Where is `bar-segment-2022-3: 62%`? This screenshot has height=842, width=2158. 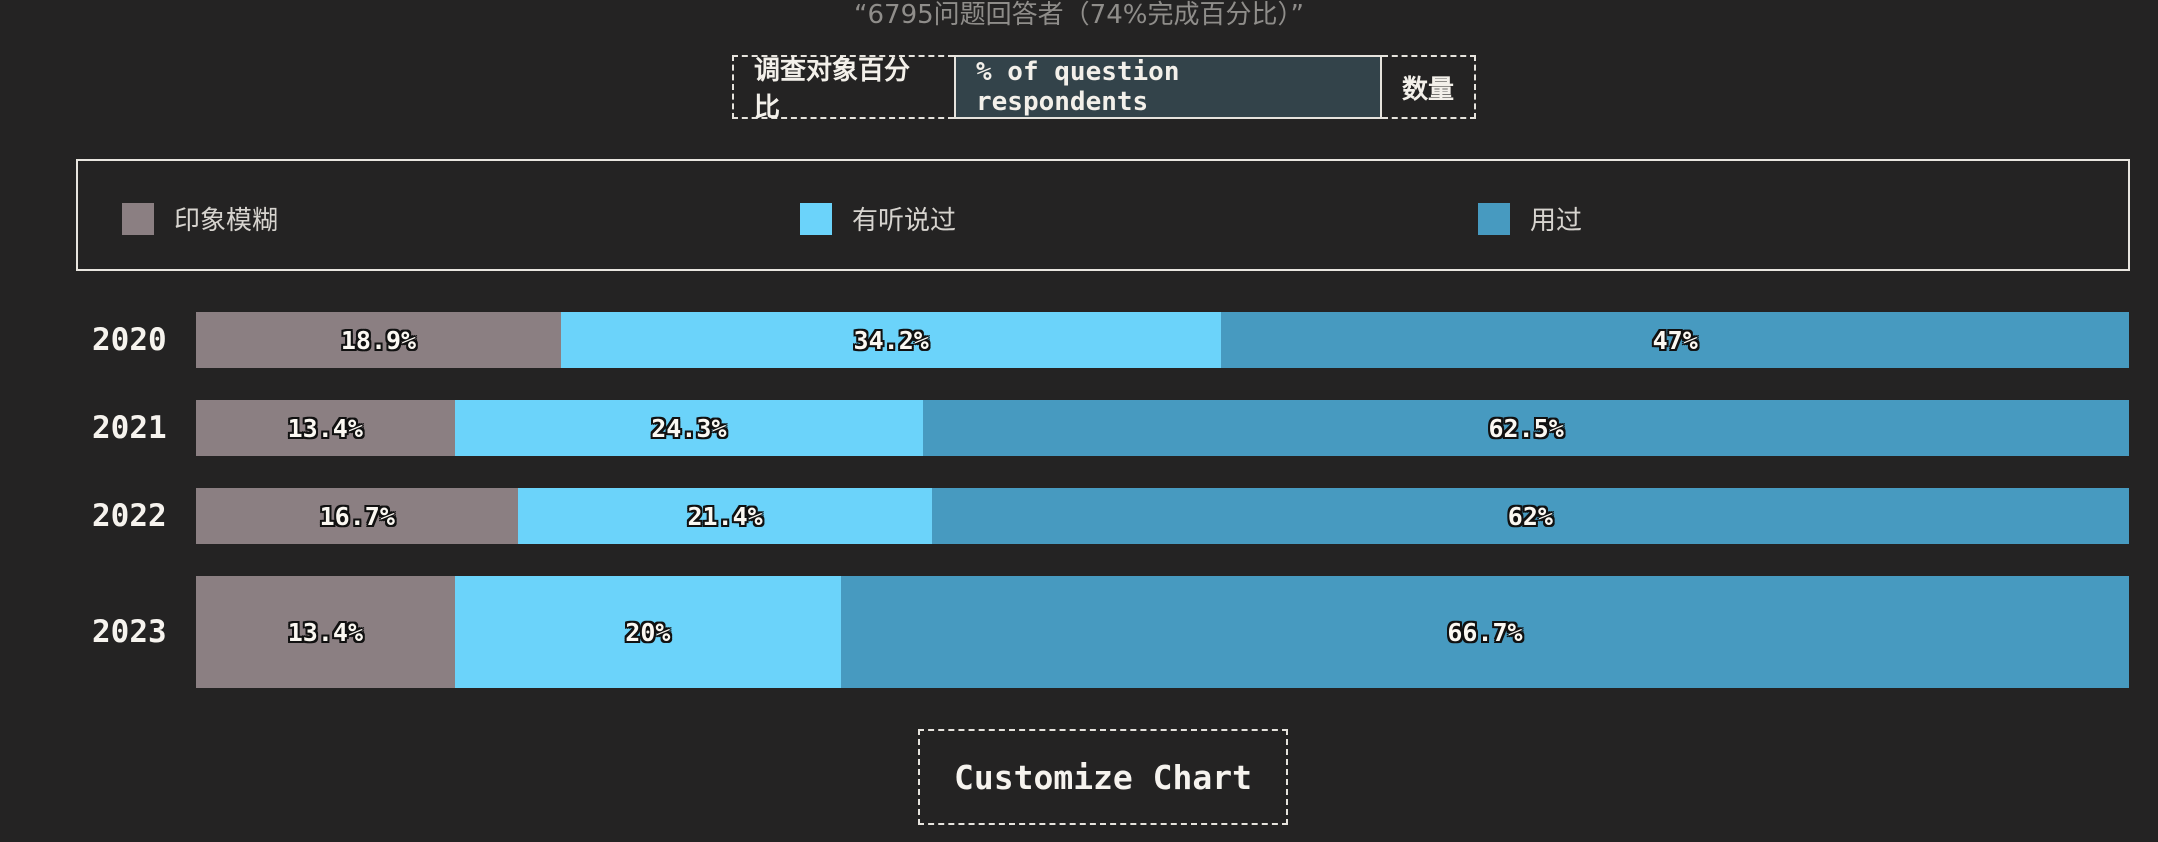 bar-segment-2022-3: 62% is located at coordinates (1530, 516).